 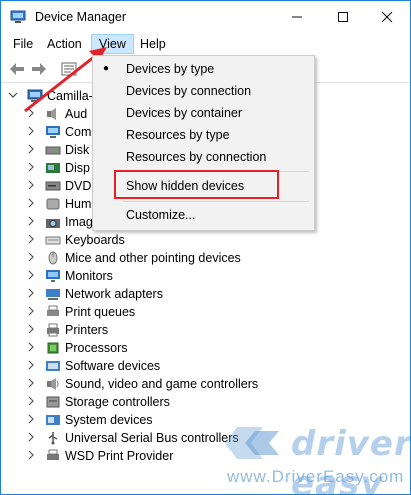 I want to click on highlight-box, so click(x=196, y=184).